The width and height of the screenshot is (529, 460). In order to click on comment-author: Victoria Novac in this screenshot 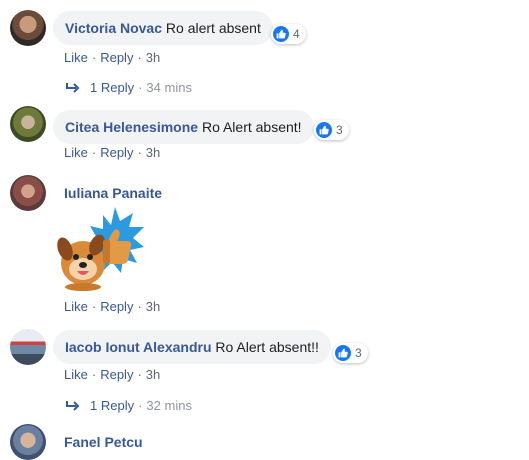, I will do `click(113, 28)`.